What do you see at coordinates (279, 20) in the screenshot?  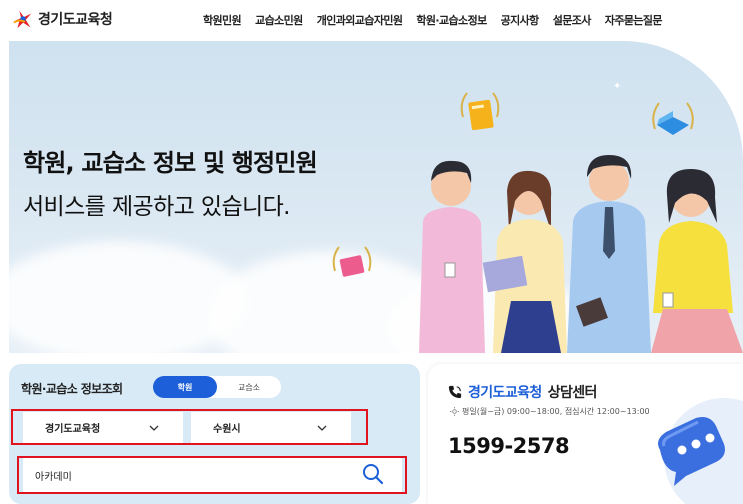 I see `nav-item-tutoring-petition: 교습소민원` at bounding box center [279, 20].